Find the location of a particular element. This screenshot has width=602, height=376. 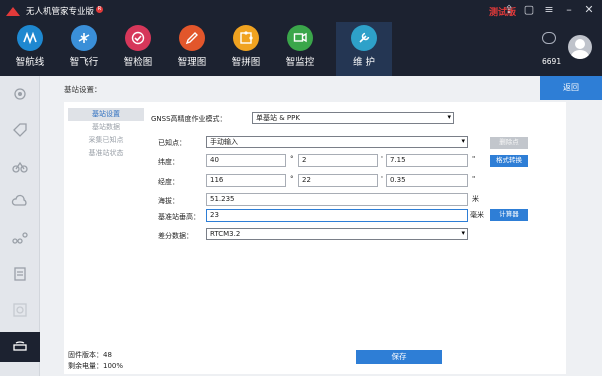

nav-route: 智航线 is located at coordinates (30, 49).